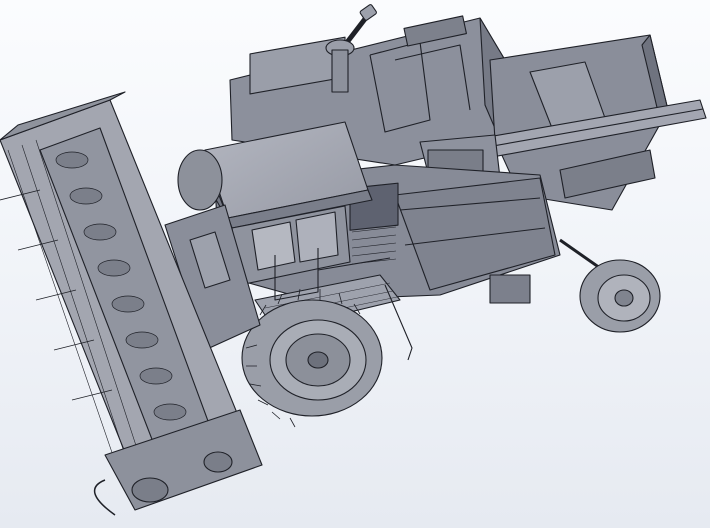 The image size is (710, 528). Describe the element at coordinates (200, 180) in the screenshot. I see `left-drive-wheel` at that location.